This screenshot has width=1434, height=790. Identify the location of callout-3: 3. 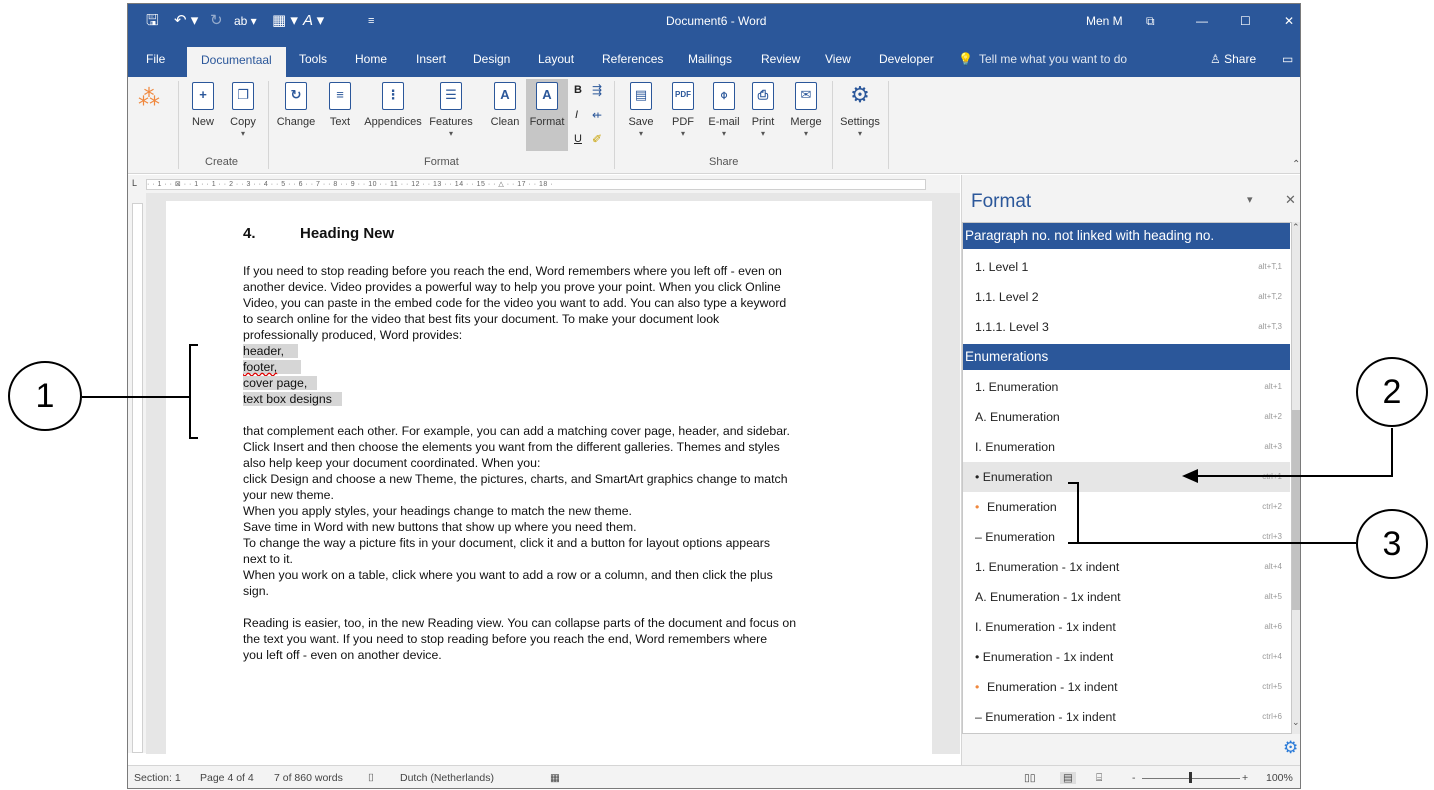
(1392, 544).